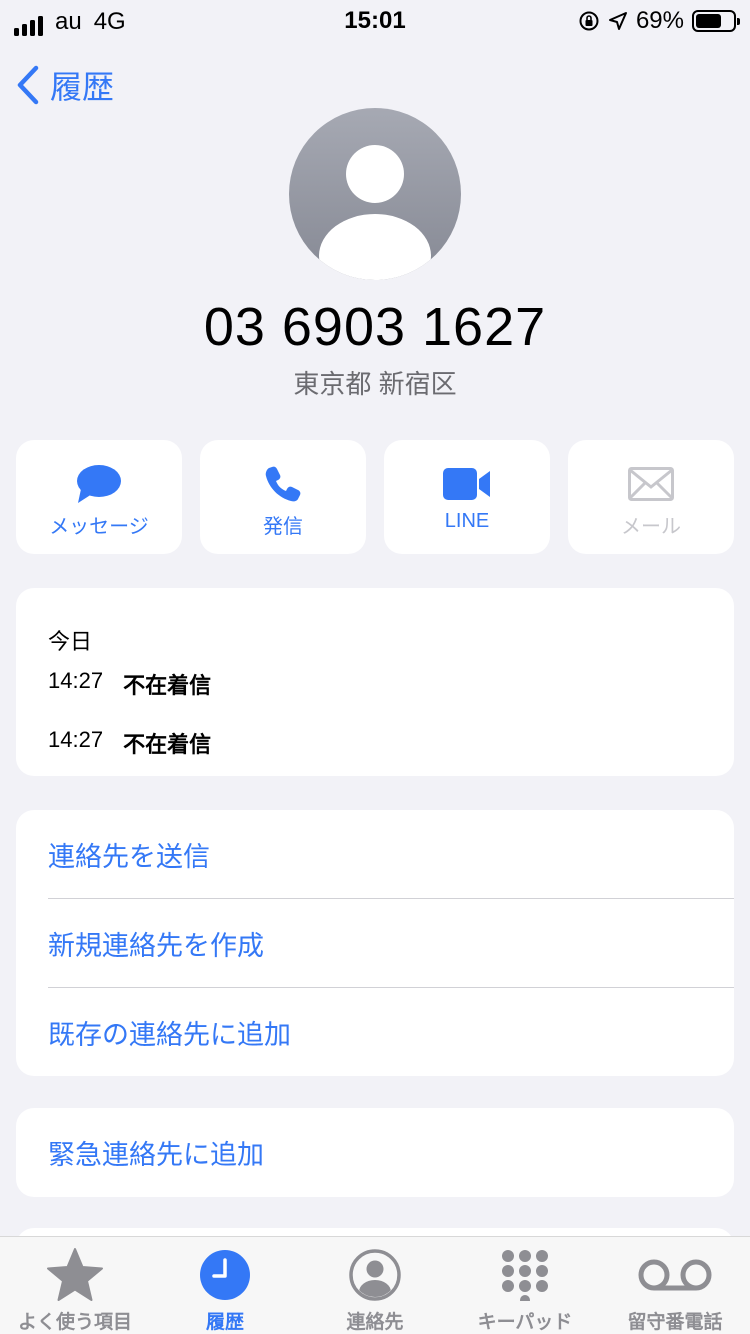 This screenshot has height=1334, width=750. What do you see at coordinates (283, 527) in the screenshot?
I see `call-label: 発信` at bounding box center [283, 527].